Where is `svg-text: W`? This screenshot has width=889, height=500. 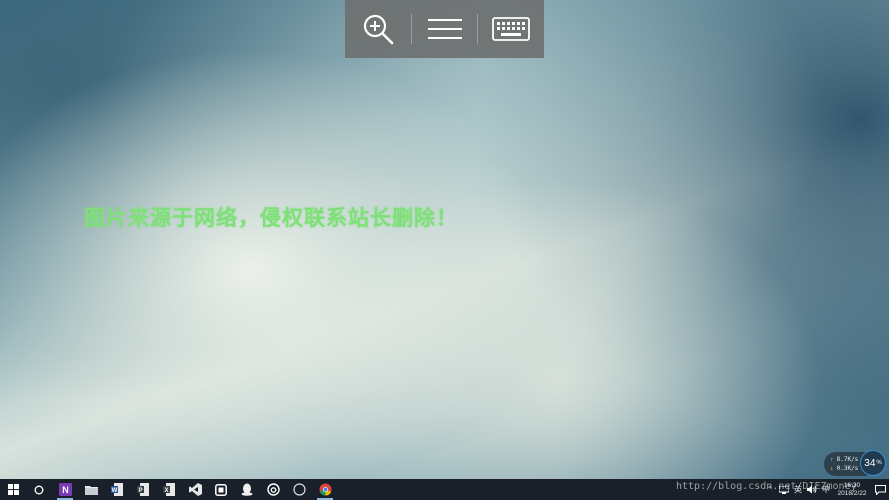 svg-text: W is located at coordinates (115, 491).